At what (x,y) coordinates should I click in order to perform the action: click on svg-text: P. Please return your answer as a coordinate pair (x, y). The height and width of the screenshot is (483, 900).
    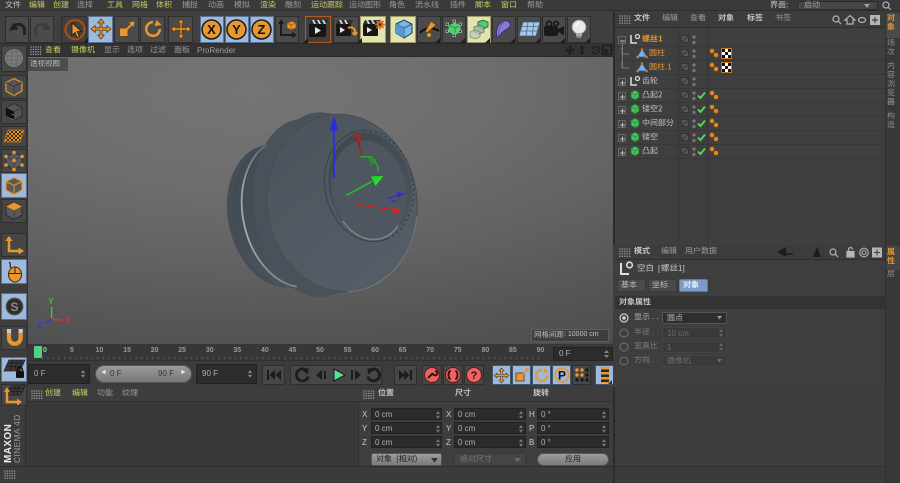
    Looking at the image, I should click on (562, 376).